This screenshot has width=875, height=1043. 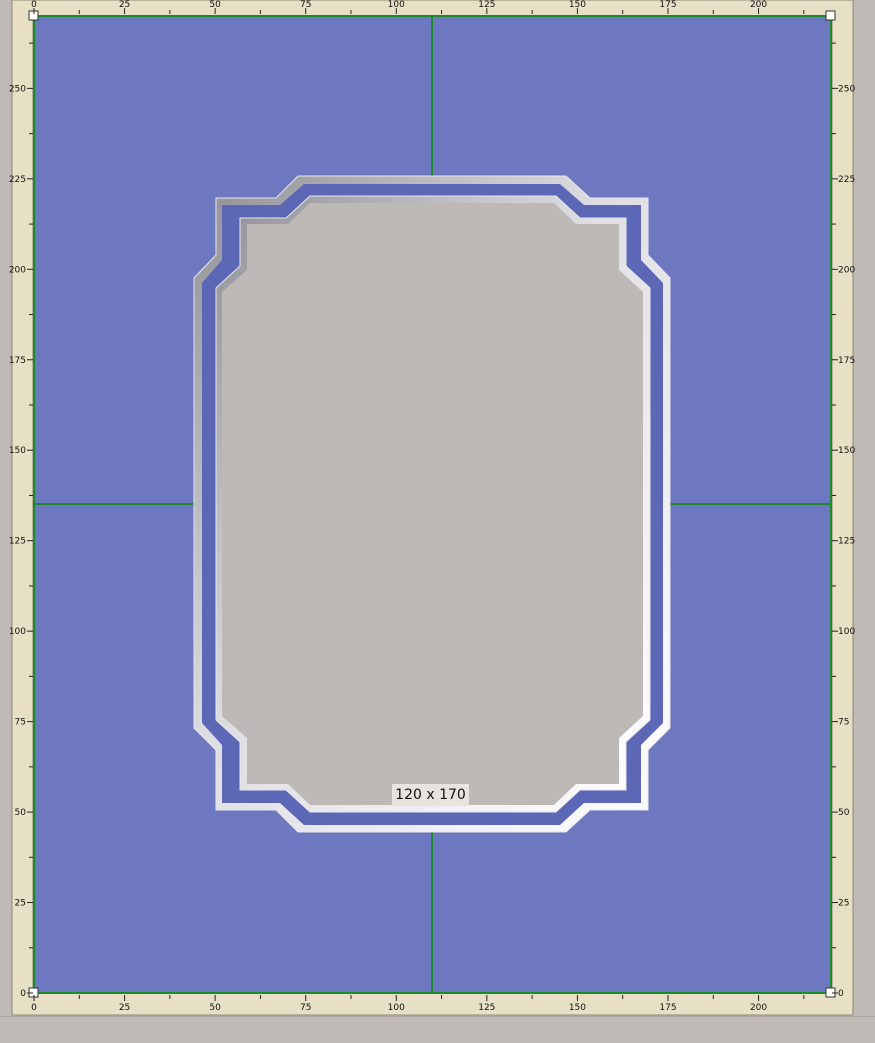 What do you see at coordinates (667, 5) in the screenshot?
I see `ruler-label-top: 175` at bounding box center [667, 5].